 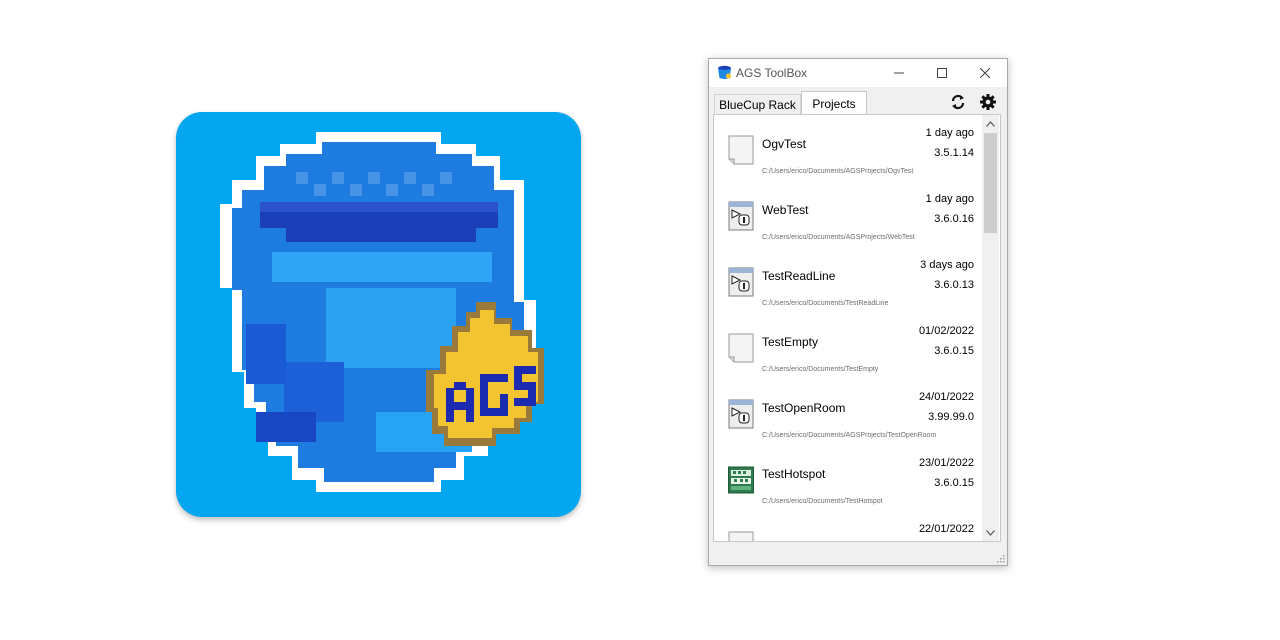 What do you see at coordinates (990, 328) in the screenshot?
I see `vertical-scrollbar` at bounding box center [990, 328].